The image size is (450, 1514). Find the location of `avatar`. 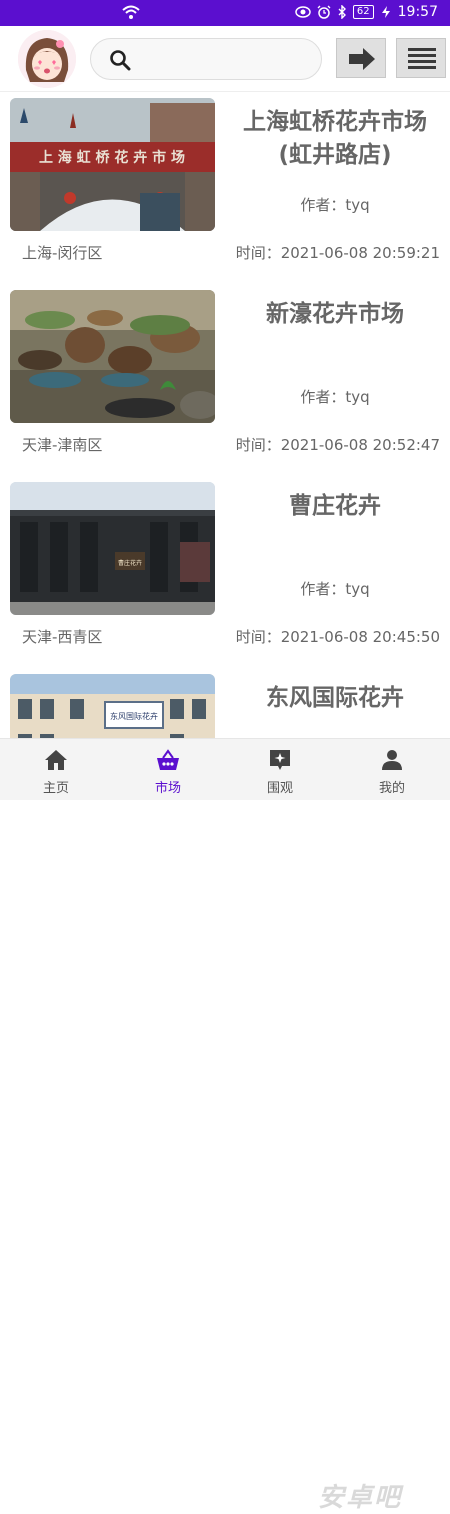

avatar is located at coordinates (47, 59).